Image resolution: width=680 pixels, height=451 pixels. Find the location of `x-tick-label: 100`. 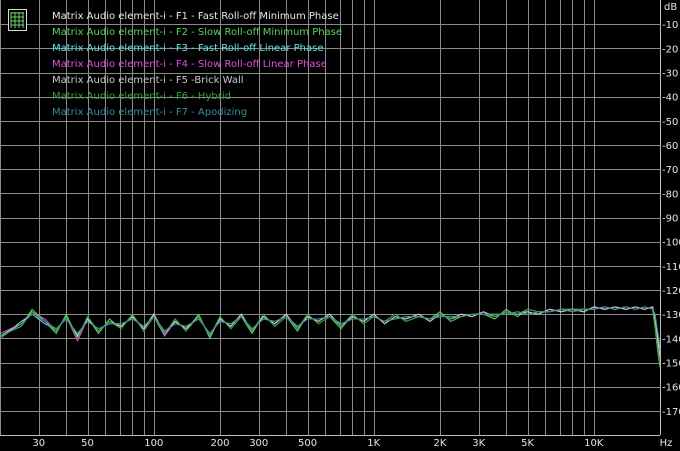

x-tick-label: 100 is located at coordinates (153, 443).